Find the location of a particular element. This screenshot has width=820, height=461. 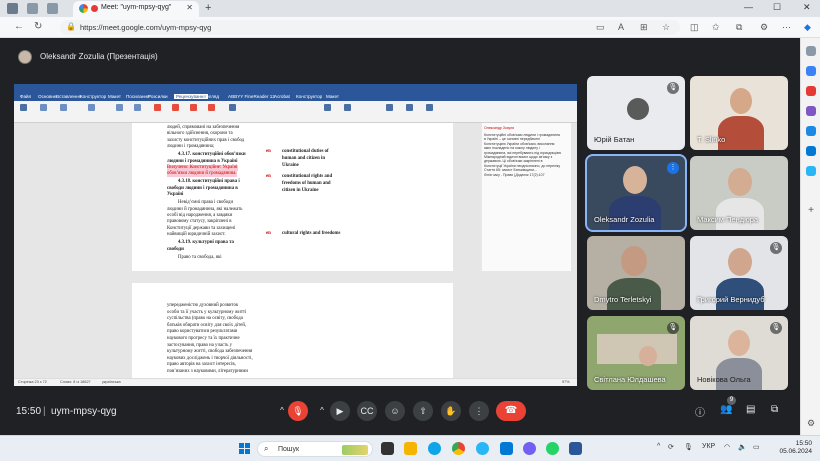

favorite-icon: ☆ is located at coordinates (666, 27).